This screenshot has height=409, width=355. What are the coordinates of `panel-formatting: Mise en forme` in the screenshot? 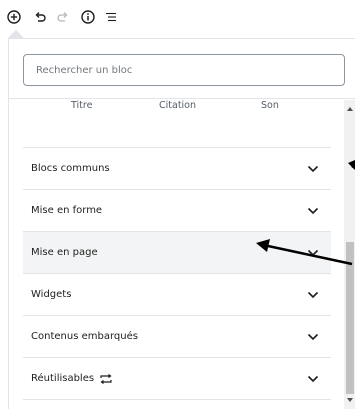 It's located at (177, 211).